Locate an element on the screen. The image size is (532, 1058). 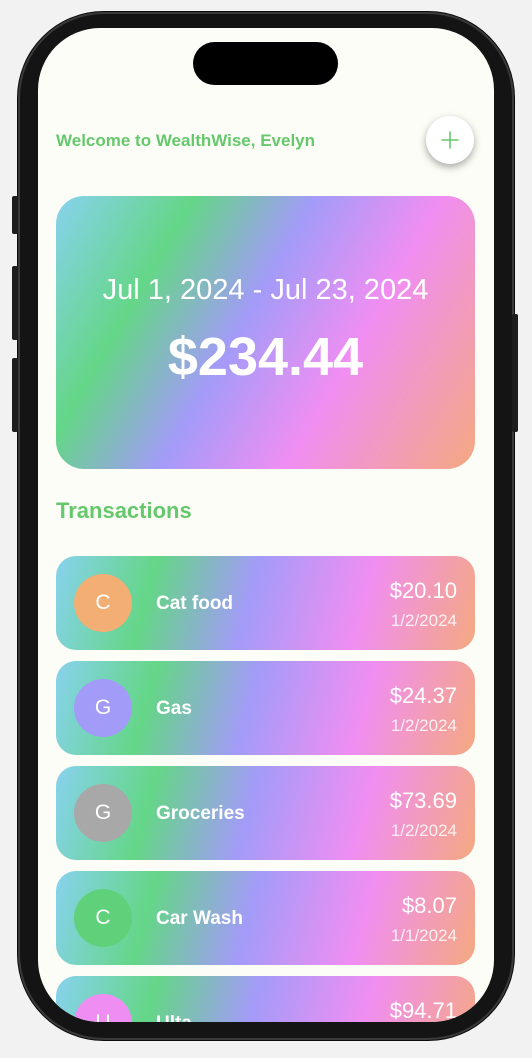
transaction-row: G Groceries $73.69 1/2/2024 is located at coordinates (265, 813).